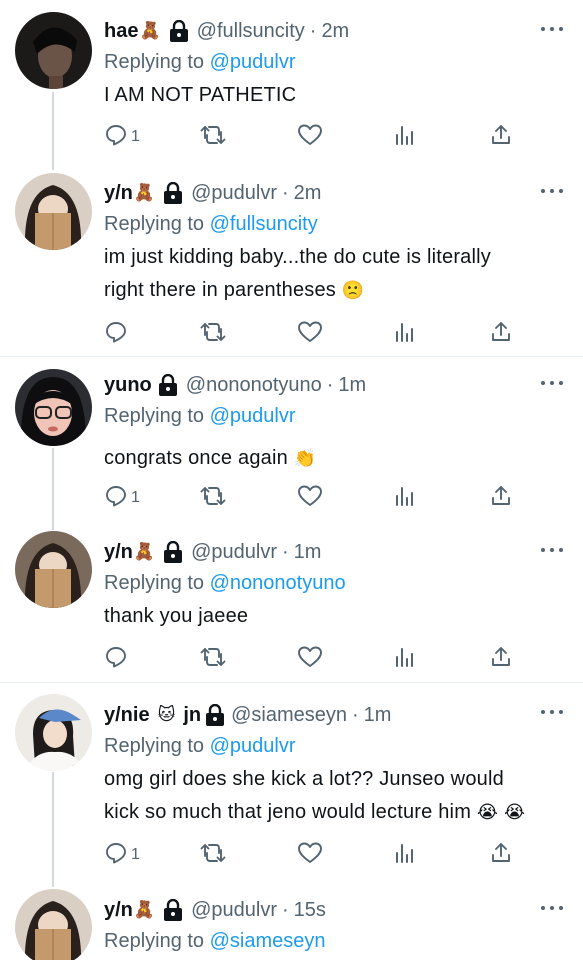  Describe the element at coordinates (501, 812) in the screenshot. I see `crying-emoji: 😭 😭` at that location.